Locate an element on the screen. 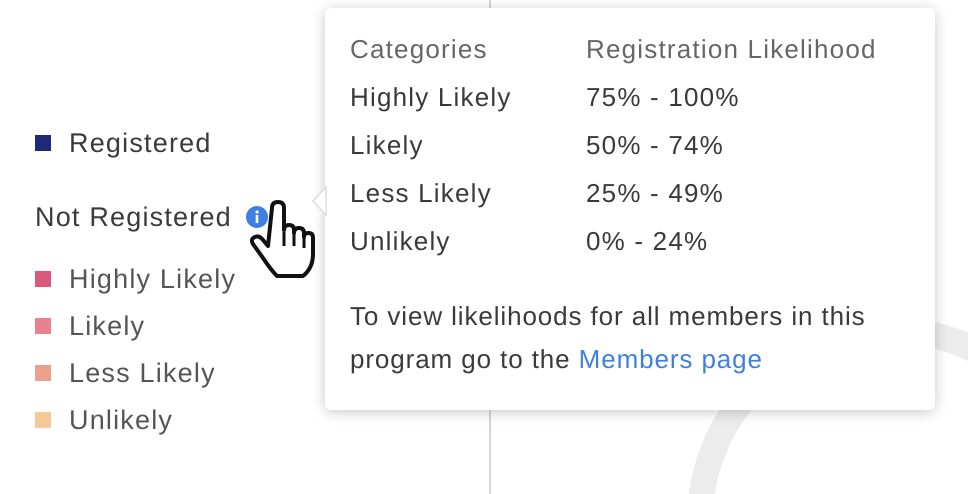 The height and width of the screenshot is (494, 968). range-cell-text: 75% - 100% is located at coordinates (663, 97).